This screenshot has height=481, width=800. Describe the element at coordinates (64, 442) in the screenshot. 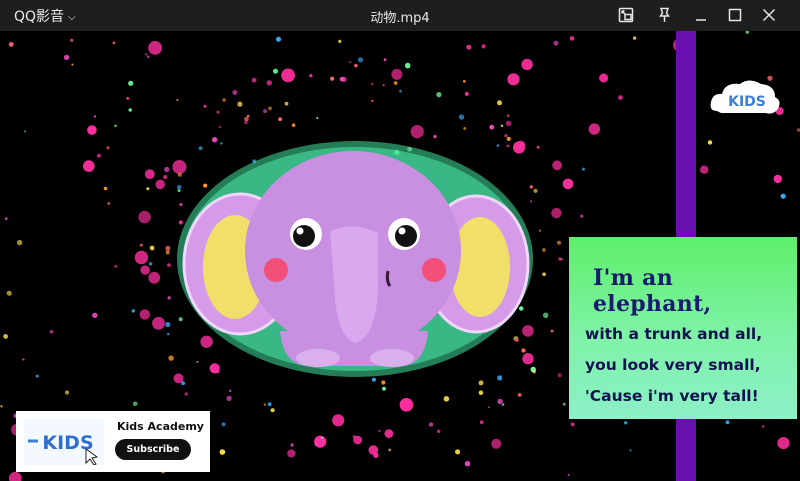

I see `kids-academy-logo: KIDS` at that location.